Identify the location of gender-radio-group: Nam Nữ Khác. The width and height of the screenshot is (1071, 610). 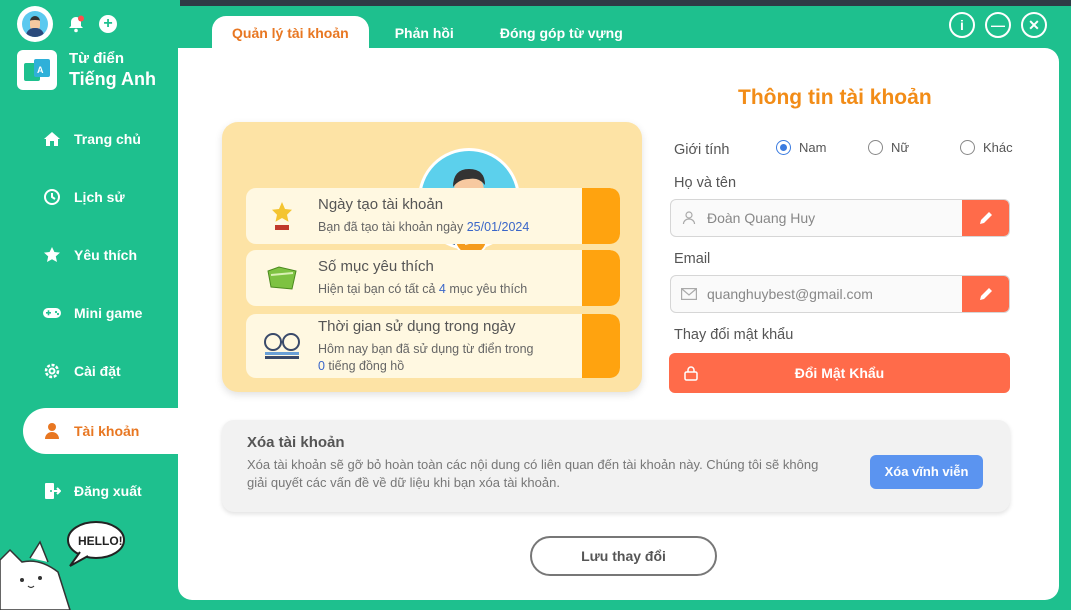
(914, 147).